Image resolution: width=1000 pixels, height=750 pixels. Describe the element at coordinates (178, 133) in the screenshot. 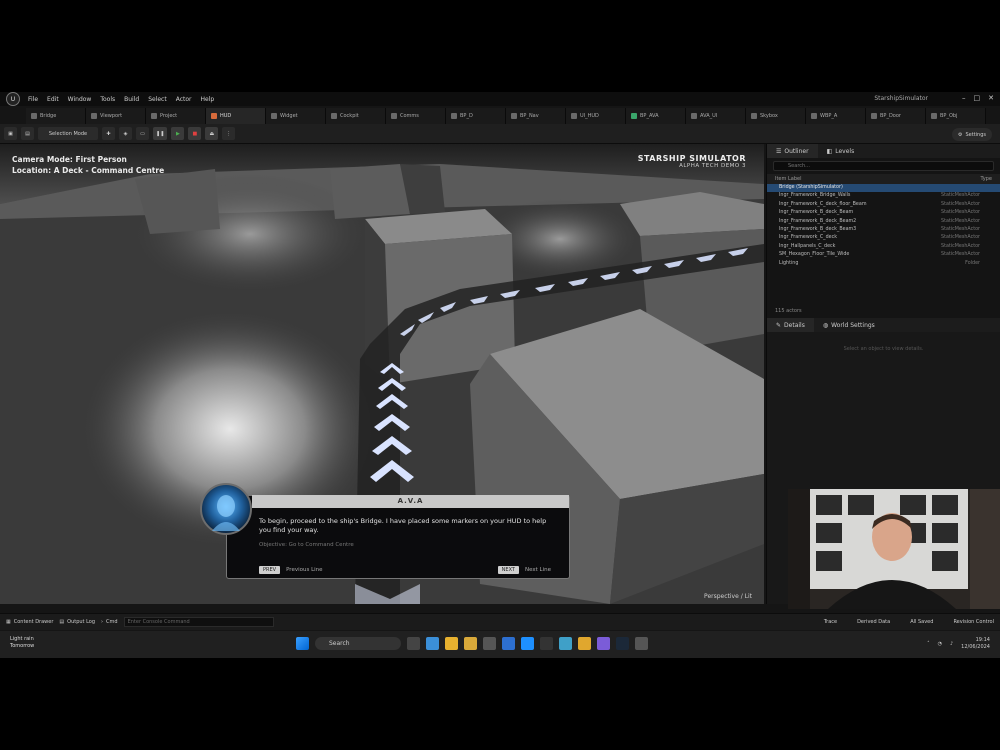

I see `play-icon: ▶` at that location.